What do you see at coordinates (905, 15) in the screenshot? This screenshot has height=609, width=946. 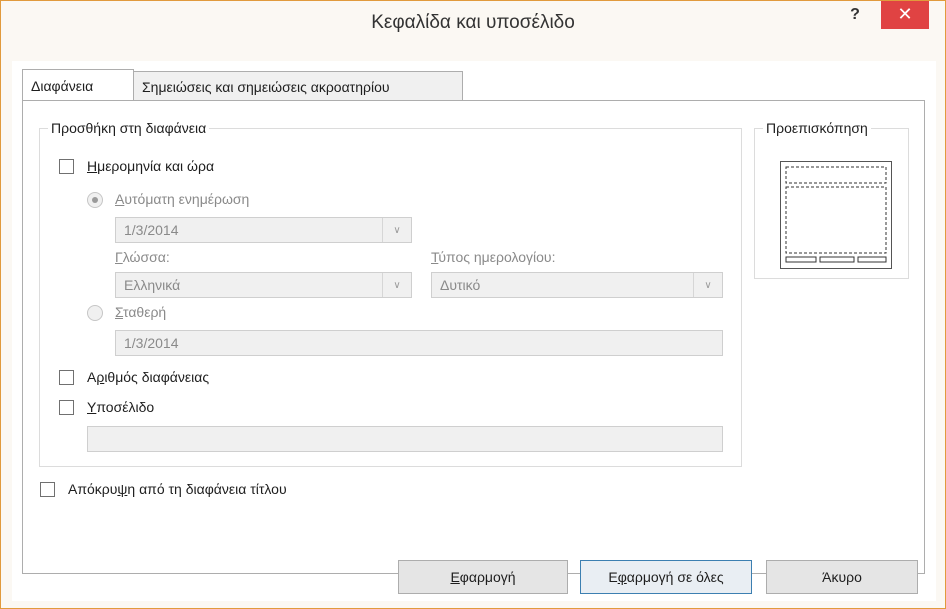 I see `close-button: ✕` at bounding box center [905, 15].